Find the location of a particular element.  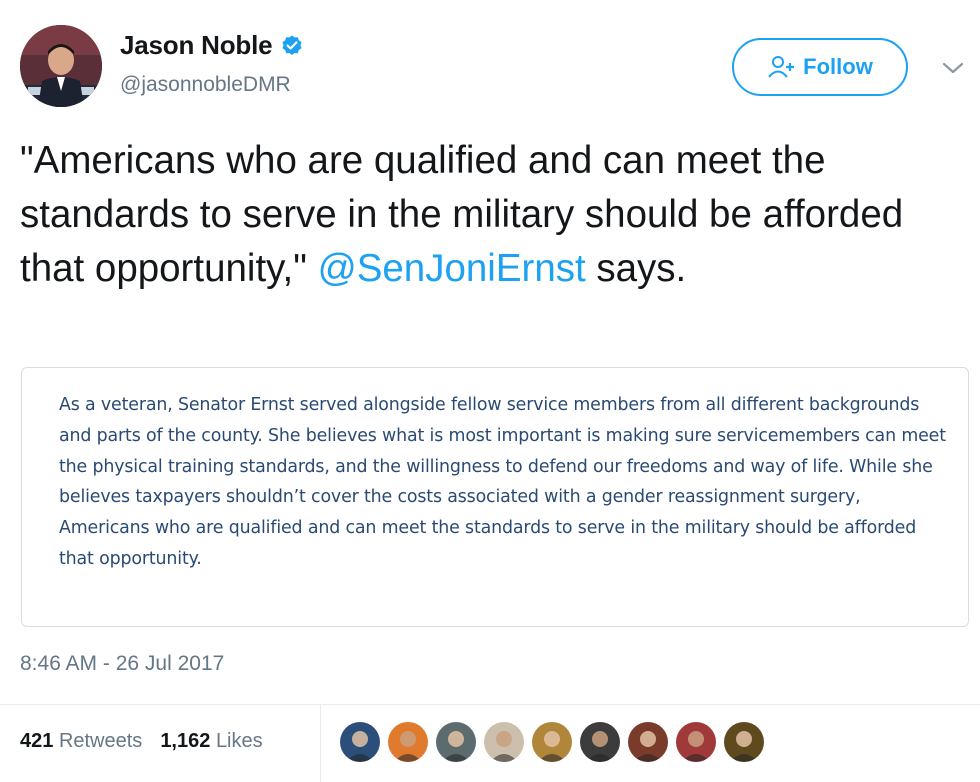

likes-label: Likes is located at coordinates (239, 741).